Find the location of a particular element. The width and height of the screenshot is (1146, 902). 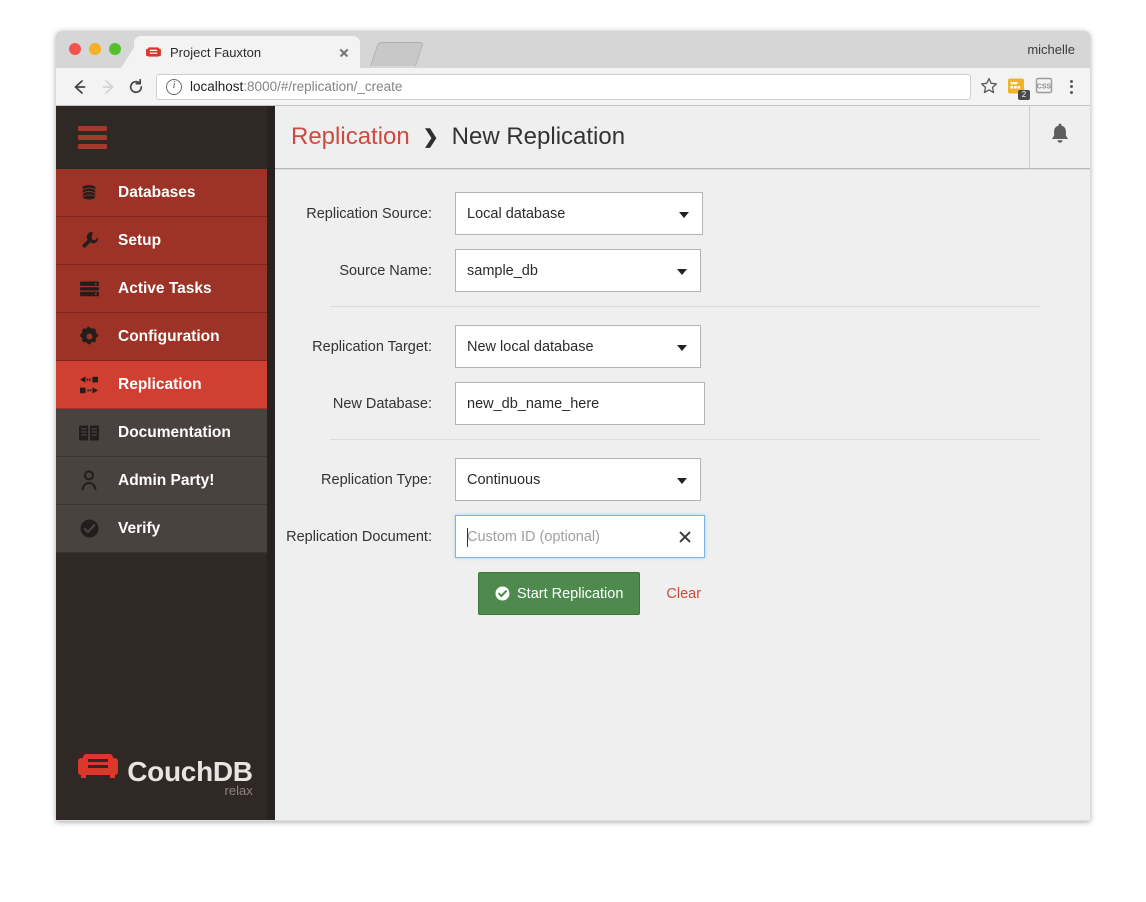

page-title: New Replication is located at coordinates (538, 136).